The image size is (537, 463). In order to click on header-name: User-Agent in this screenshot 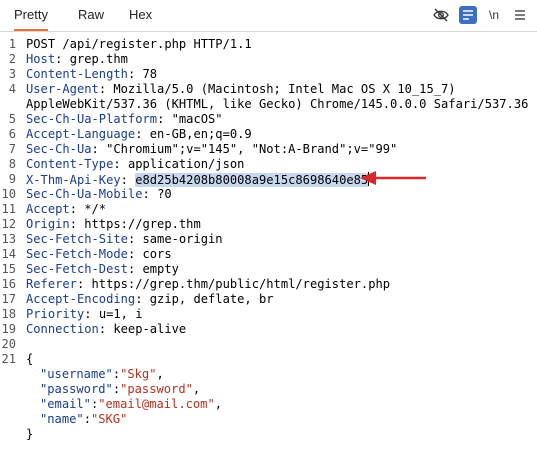, I will do `click(62, 89)`.